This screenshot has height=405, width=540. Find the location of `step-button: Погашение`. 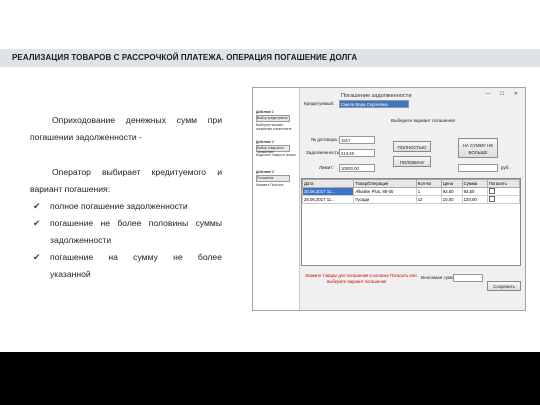

step-button: Погашение is located at coordinates (273, 178).